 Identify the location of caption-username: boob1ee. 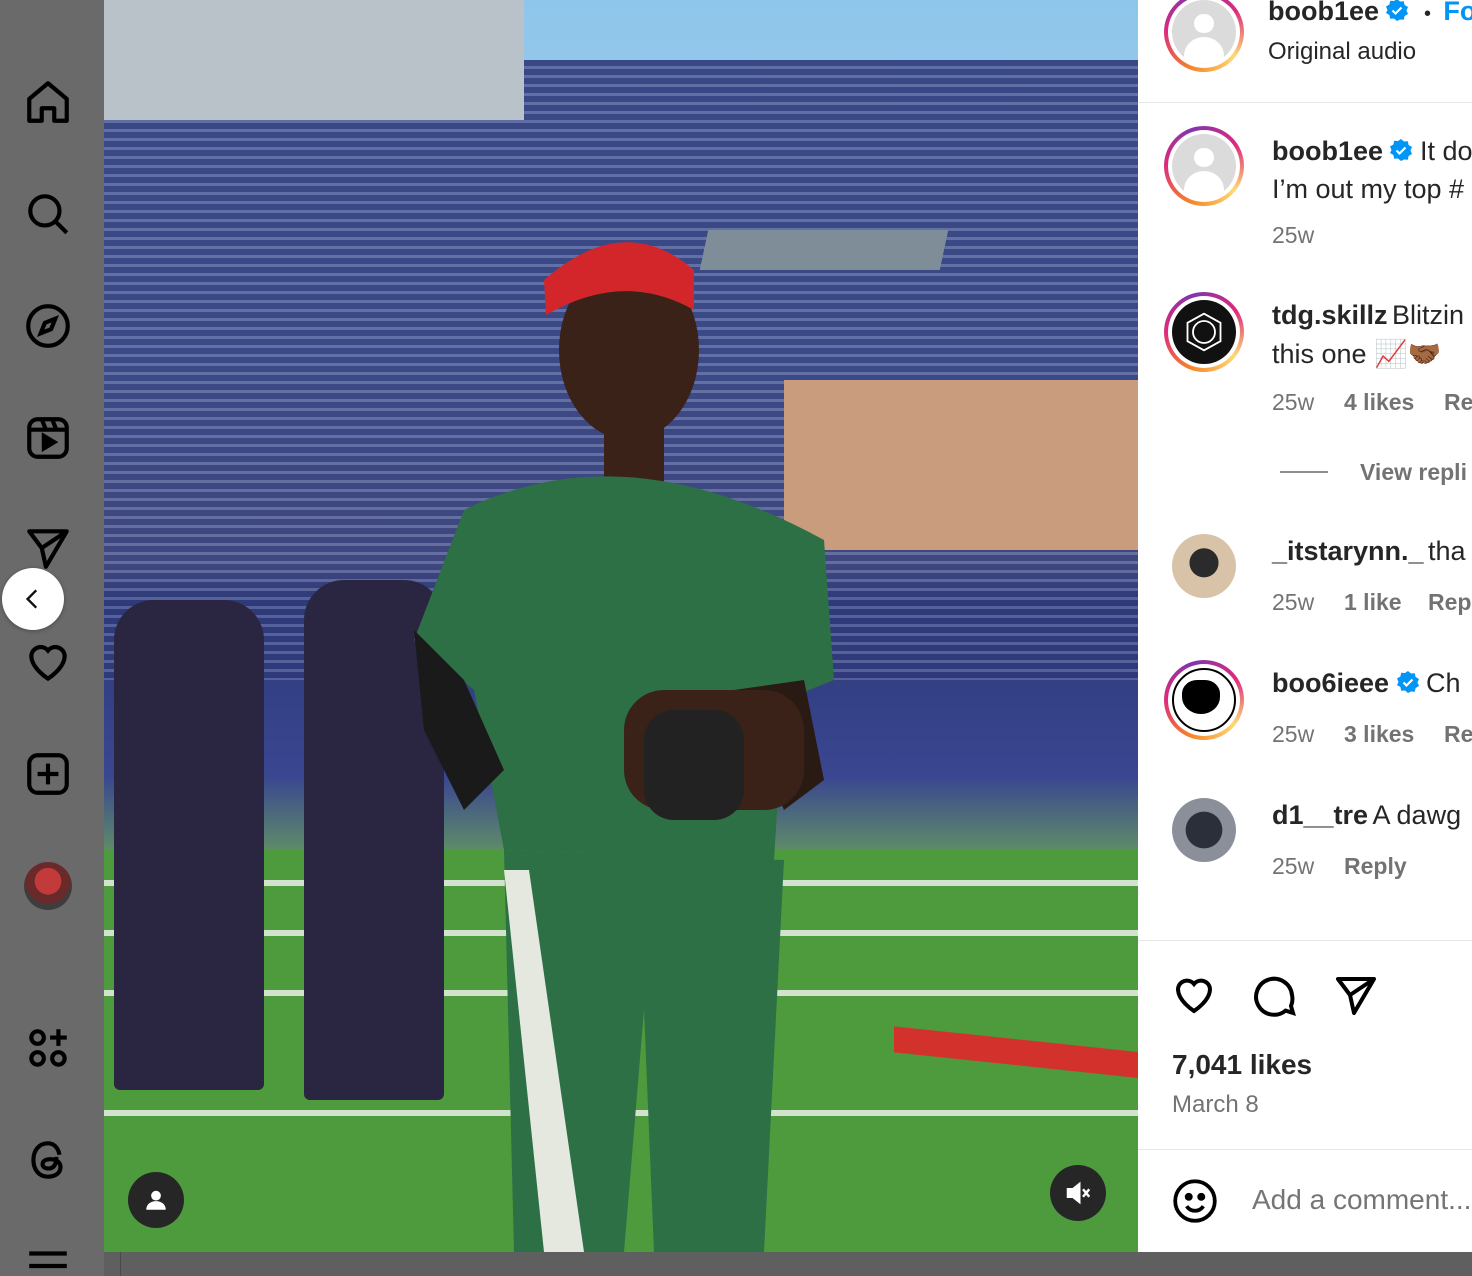
(1327, 151).